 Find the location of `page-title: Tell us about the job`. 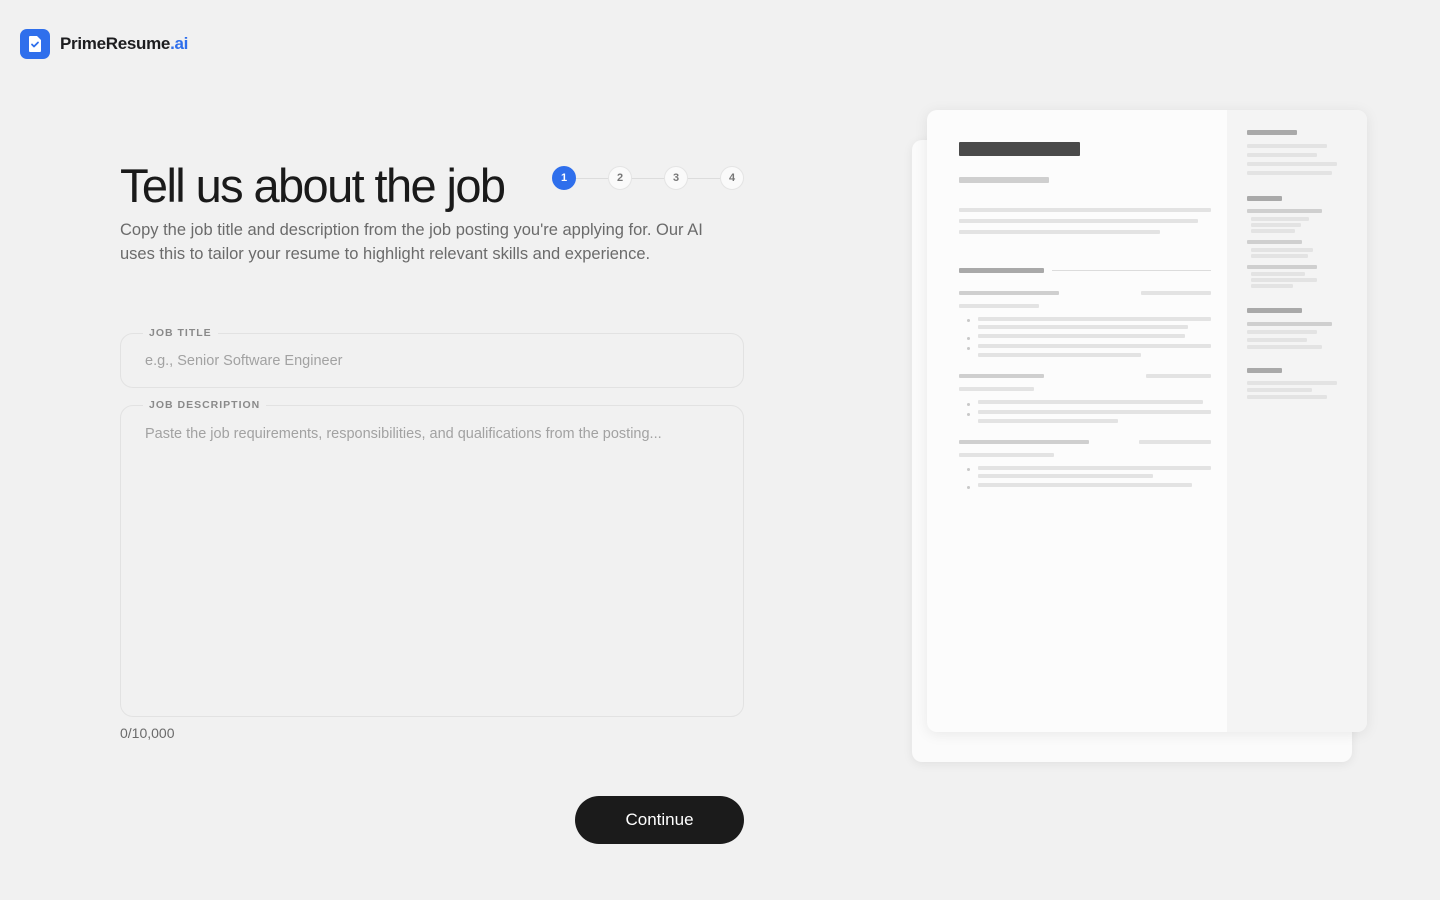

page-title: Tell us about the job is located at coordinates (313, 185).